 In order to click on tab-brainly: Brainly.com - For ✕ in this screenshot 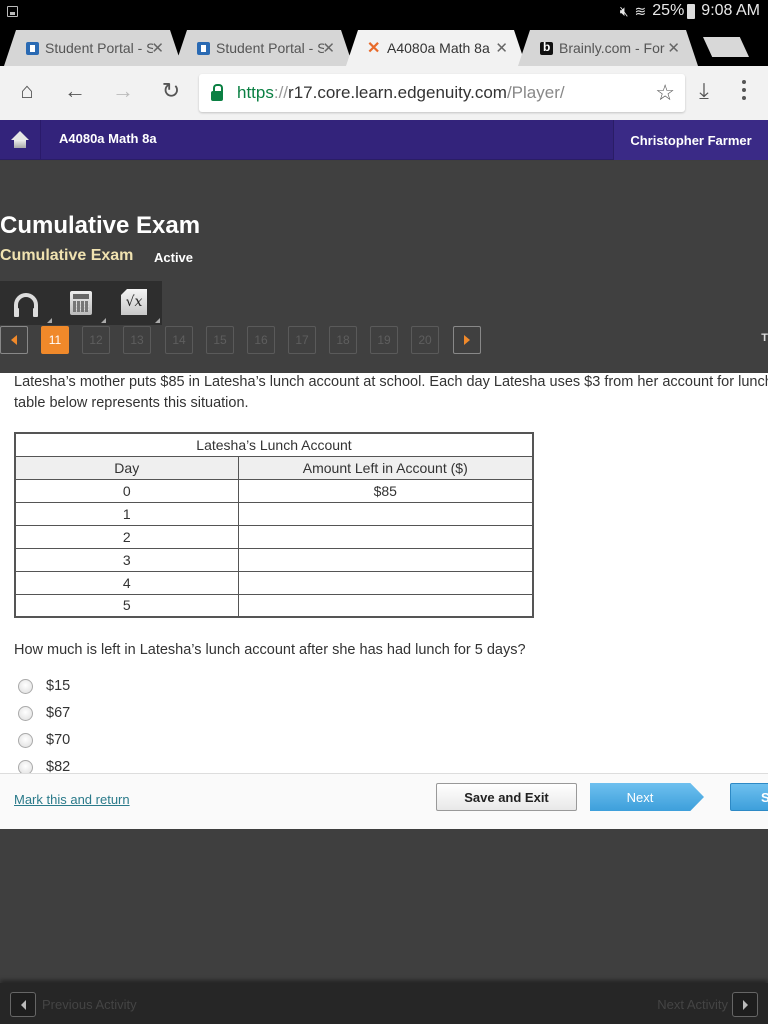, I will do `click(608, 48)`.